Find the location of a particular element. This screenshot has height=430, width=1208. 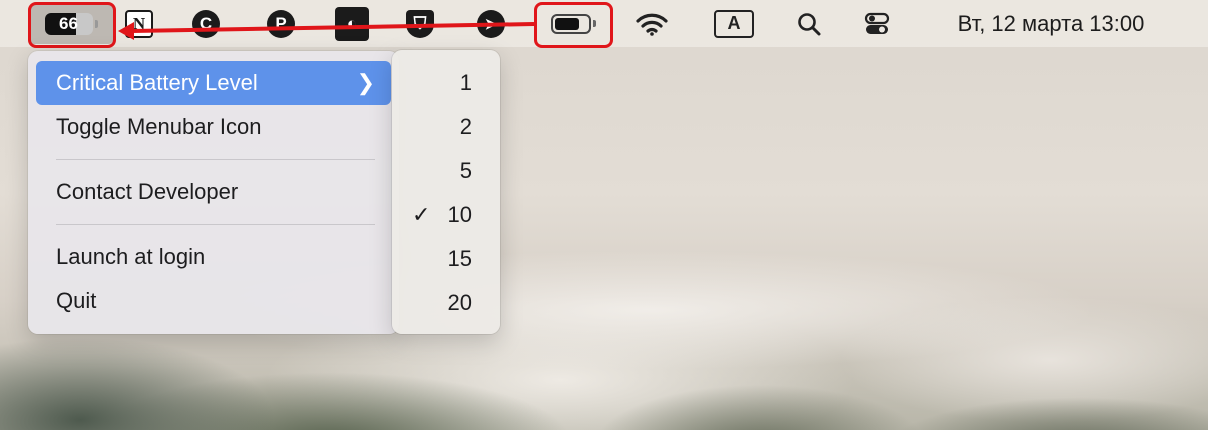

shield-status-item: ⛉ is located at coordinates (420, 23).